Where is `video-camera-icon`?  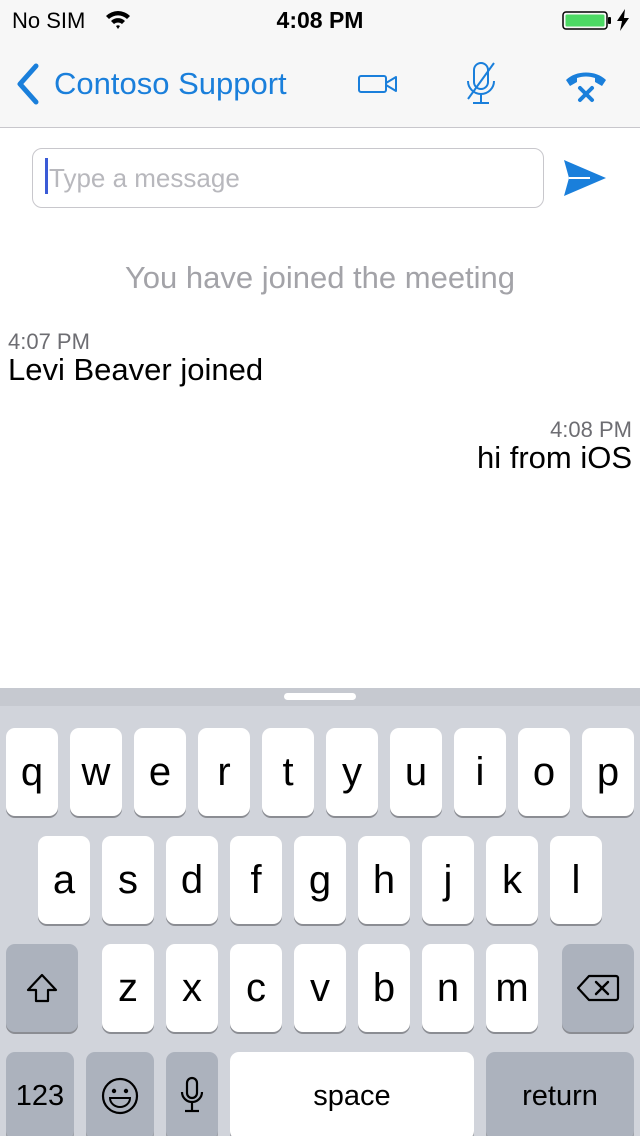
video-camera-icon is located at coordinates (377, 84).